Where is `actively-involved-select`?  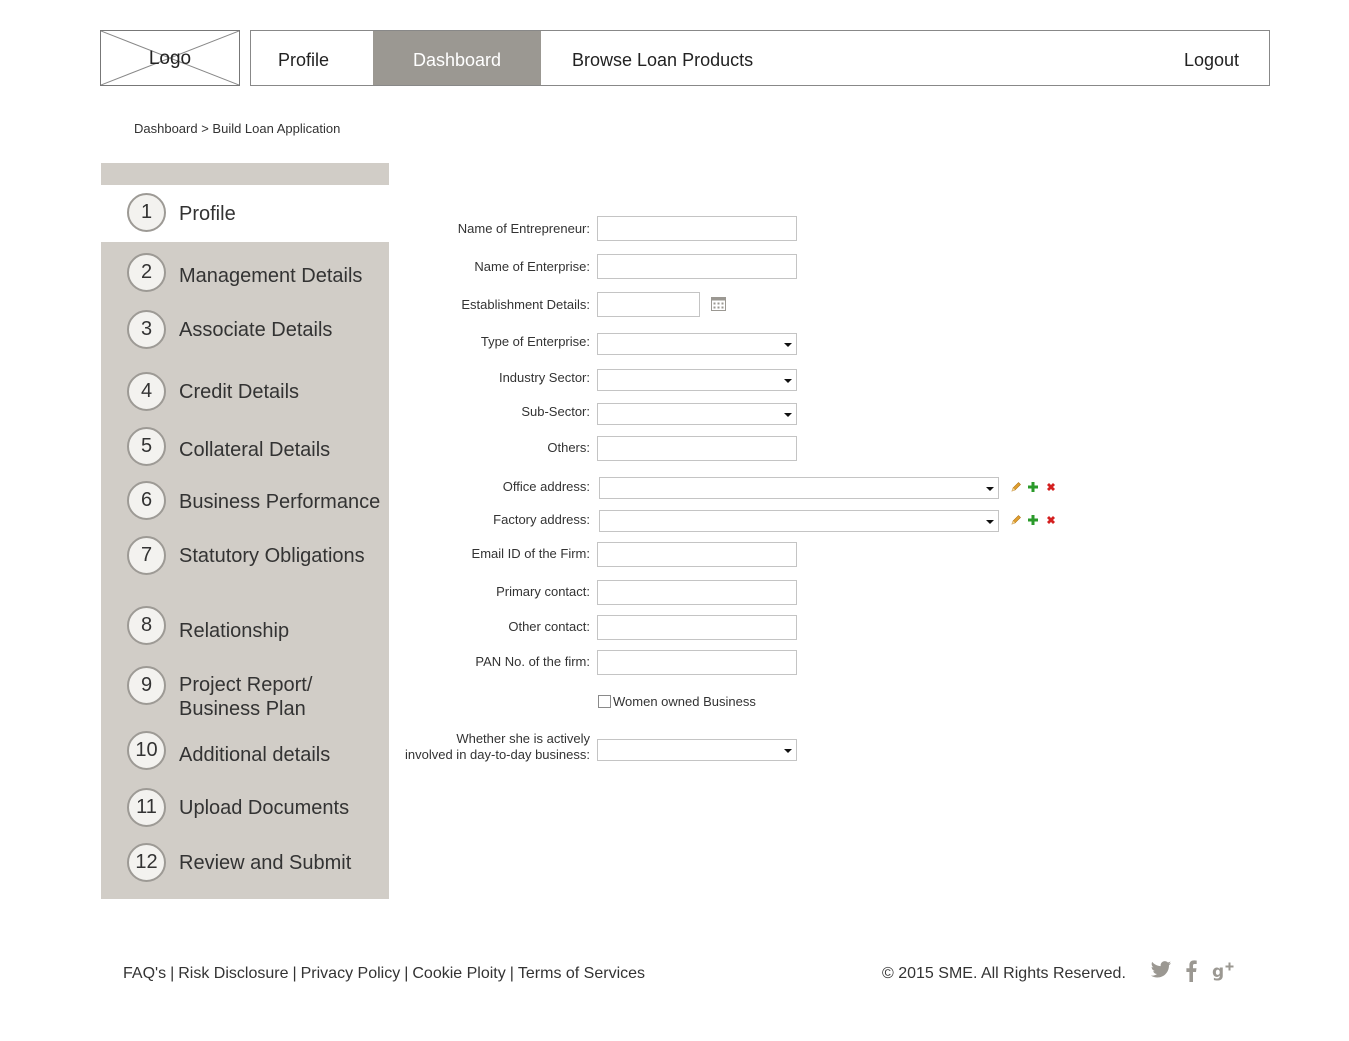
actively-involved-select is located at coordinates (697, 750).